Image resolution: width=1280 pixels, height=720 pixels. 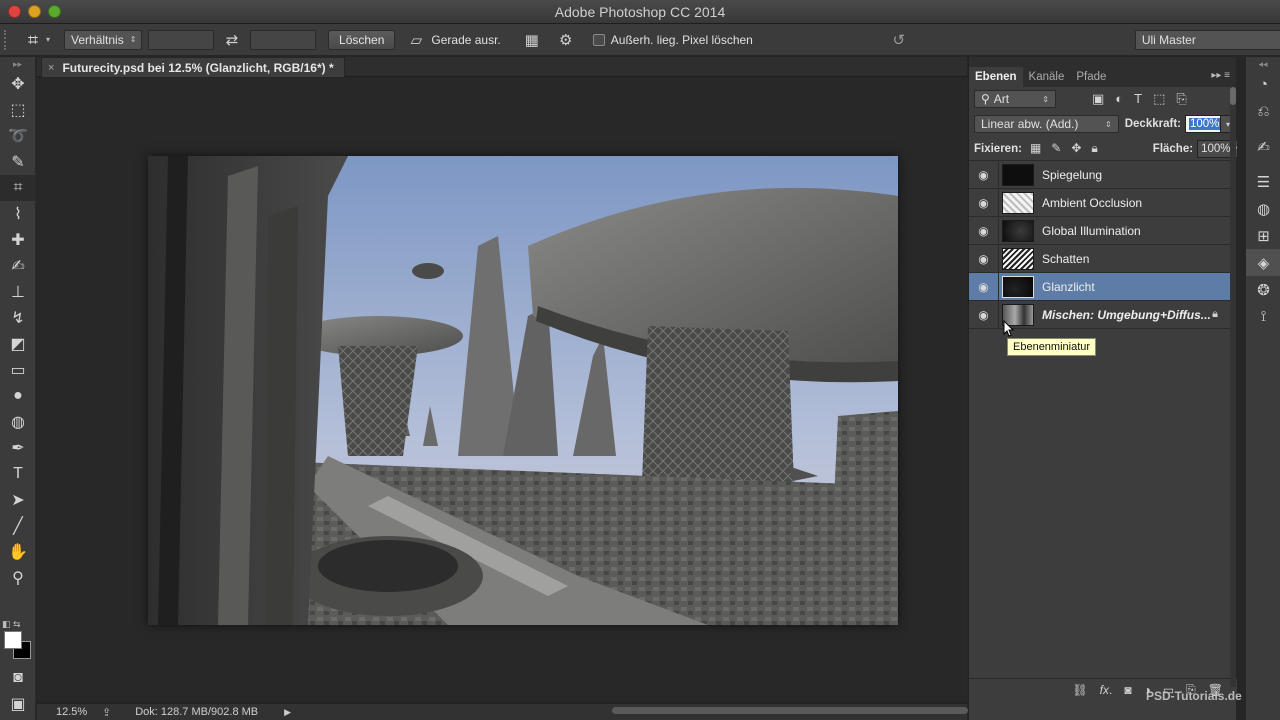 What do you see at coordinates (1102, 62) in the screenshot?
I see `panel-collapse-bar` at bounding box center [1102, 62].